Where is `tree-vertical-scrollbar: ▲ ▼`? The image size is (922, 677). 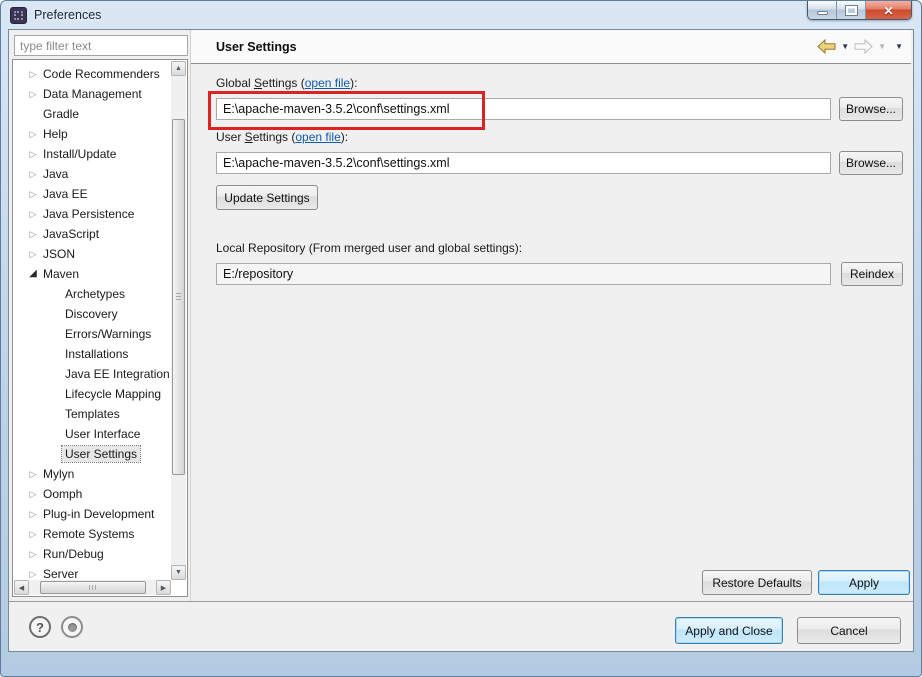
tree-vertical-scrollbar: ▲ ▼ is located at coordinates (178, 320).